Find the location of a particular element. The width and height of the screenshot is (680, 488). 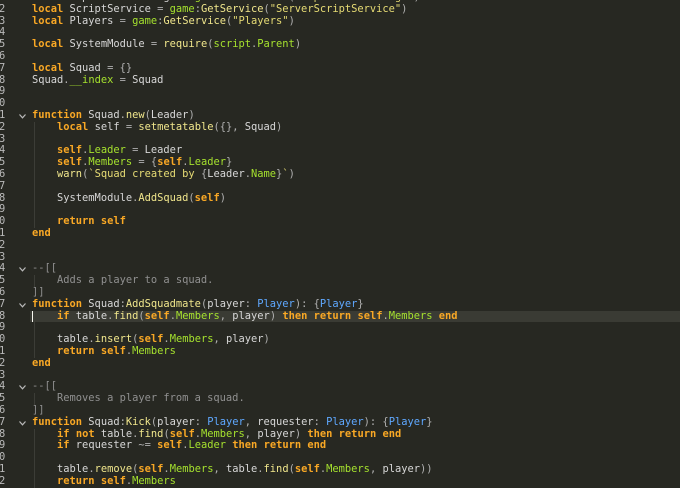

code-line: warn(`Squad created by {Leader.Name}`) is located at coordinates (355, 174).